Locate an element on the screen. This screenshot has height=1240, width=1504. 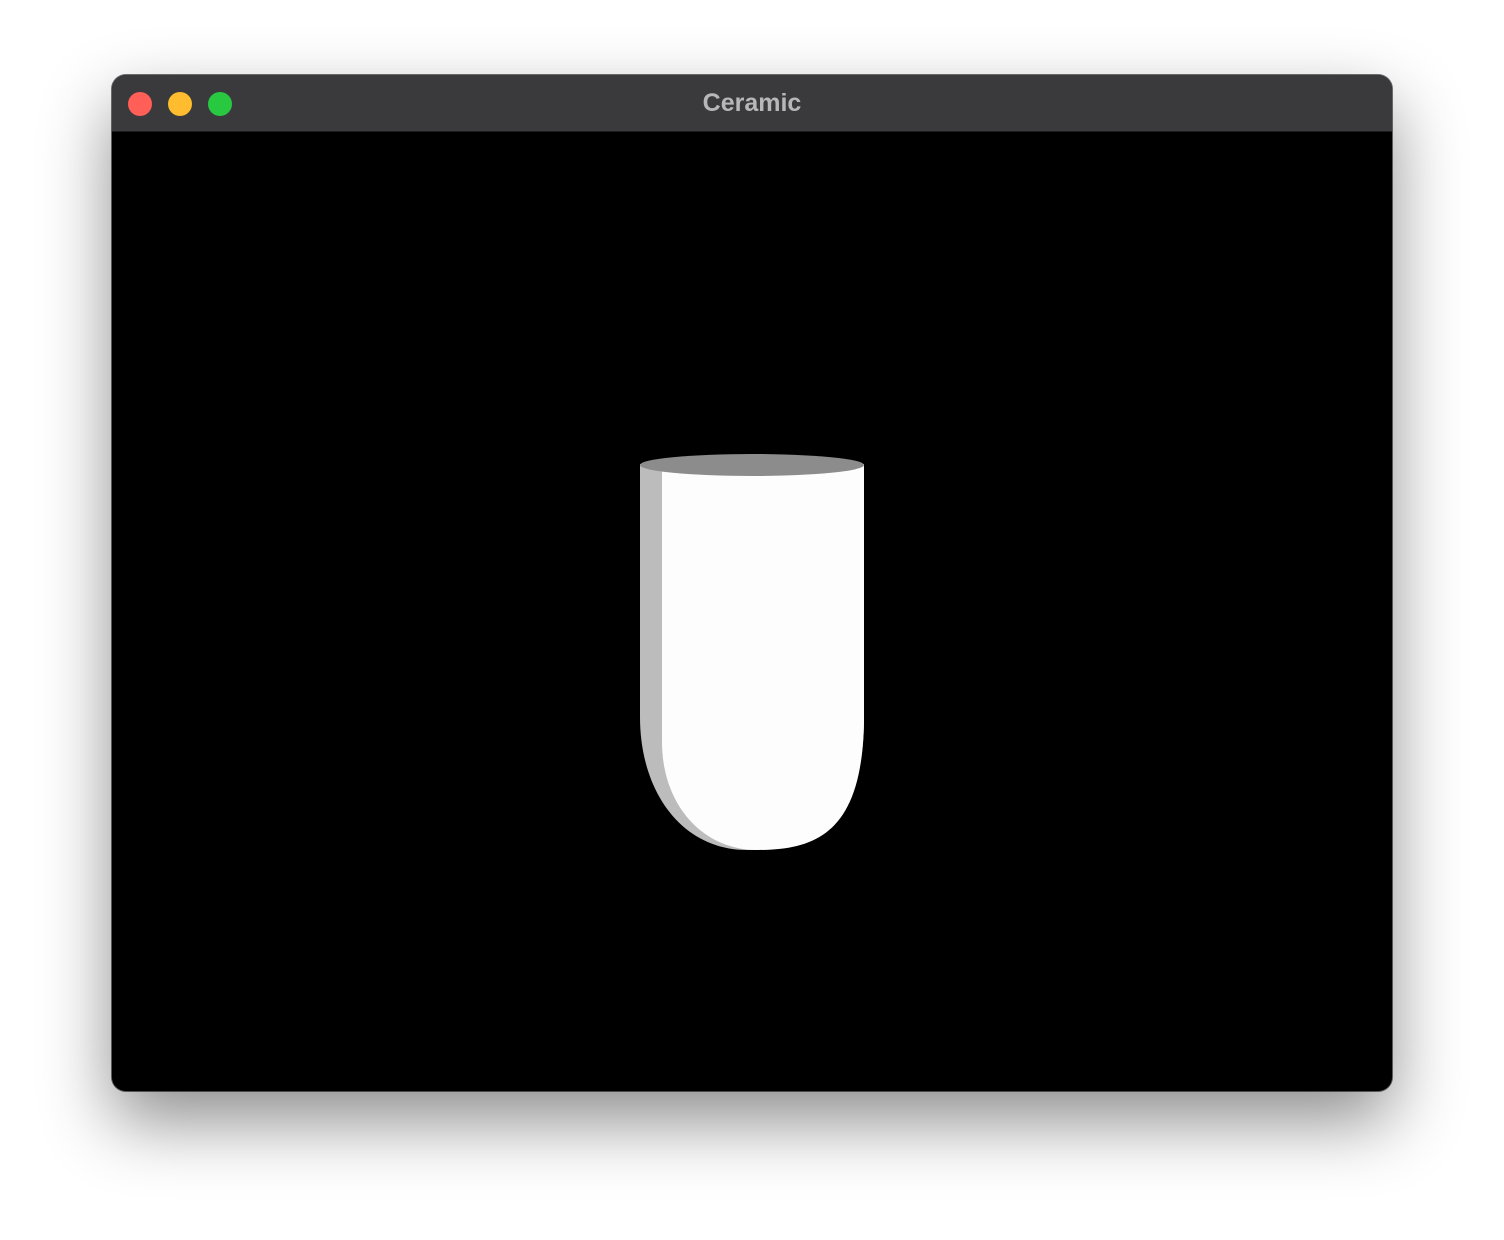
window-title: Ceramic is located at coordinates (752, 103).